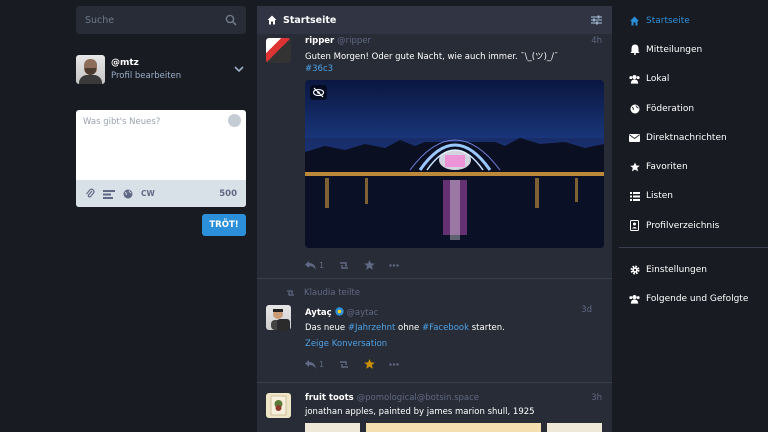 The width and height of the screenshot is (768, 432). Describe the element at coordinates (362, 313) in the screenshot. I see `account-handle: @aytac` at that location.